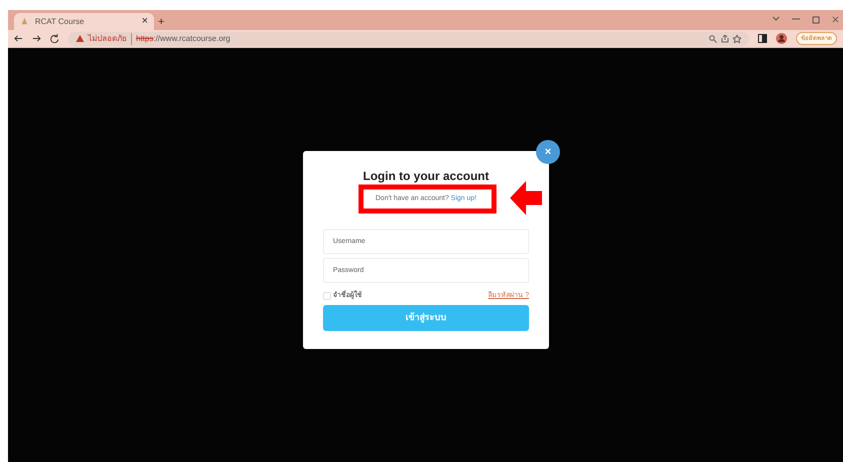  Describe the element at coordinates (762, 38) in the screenshot. I see `side-panel-icon` at that location.